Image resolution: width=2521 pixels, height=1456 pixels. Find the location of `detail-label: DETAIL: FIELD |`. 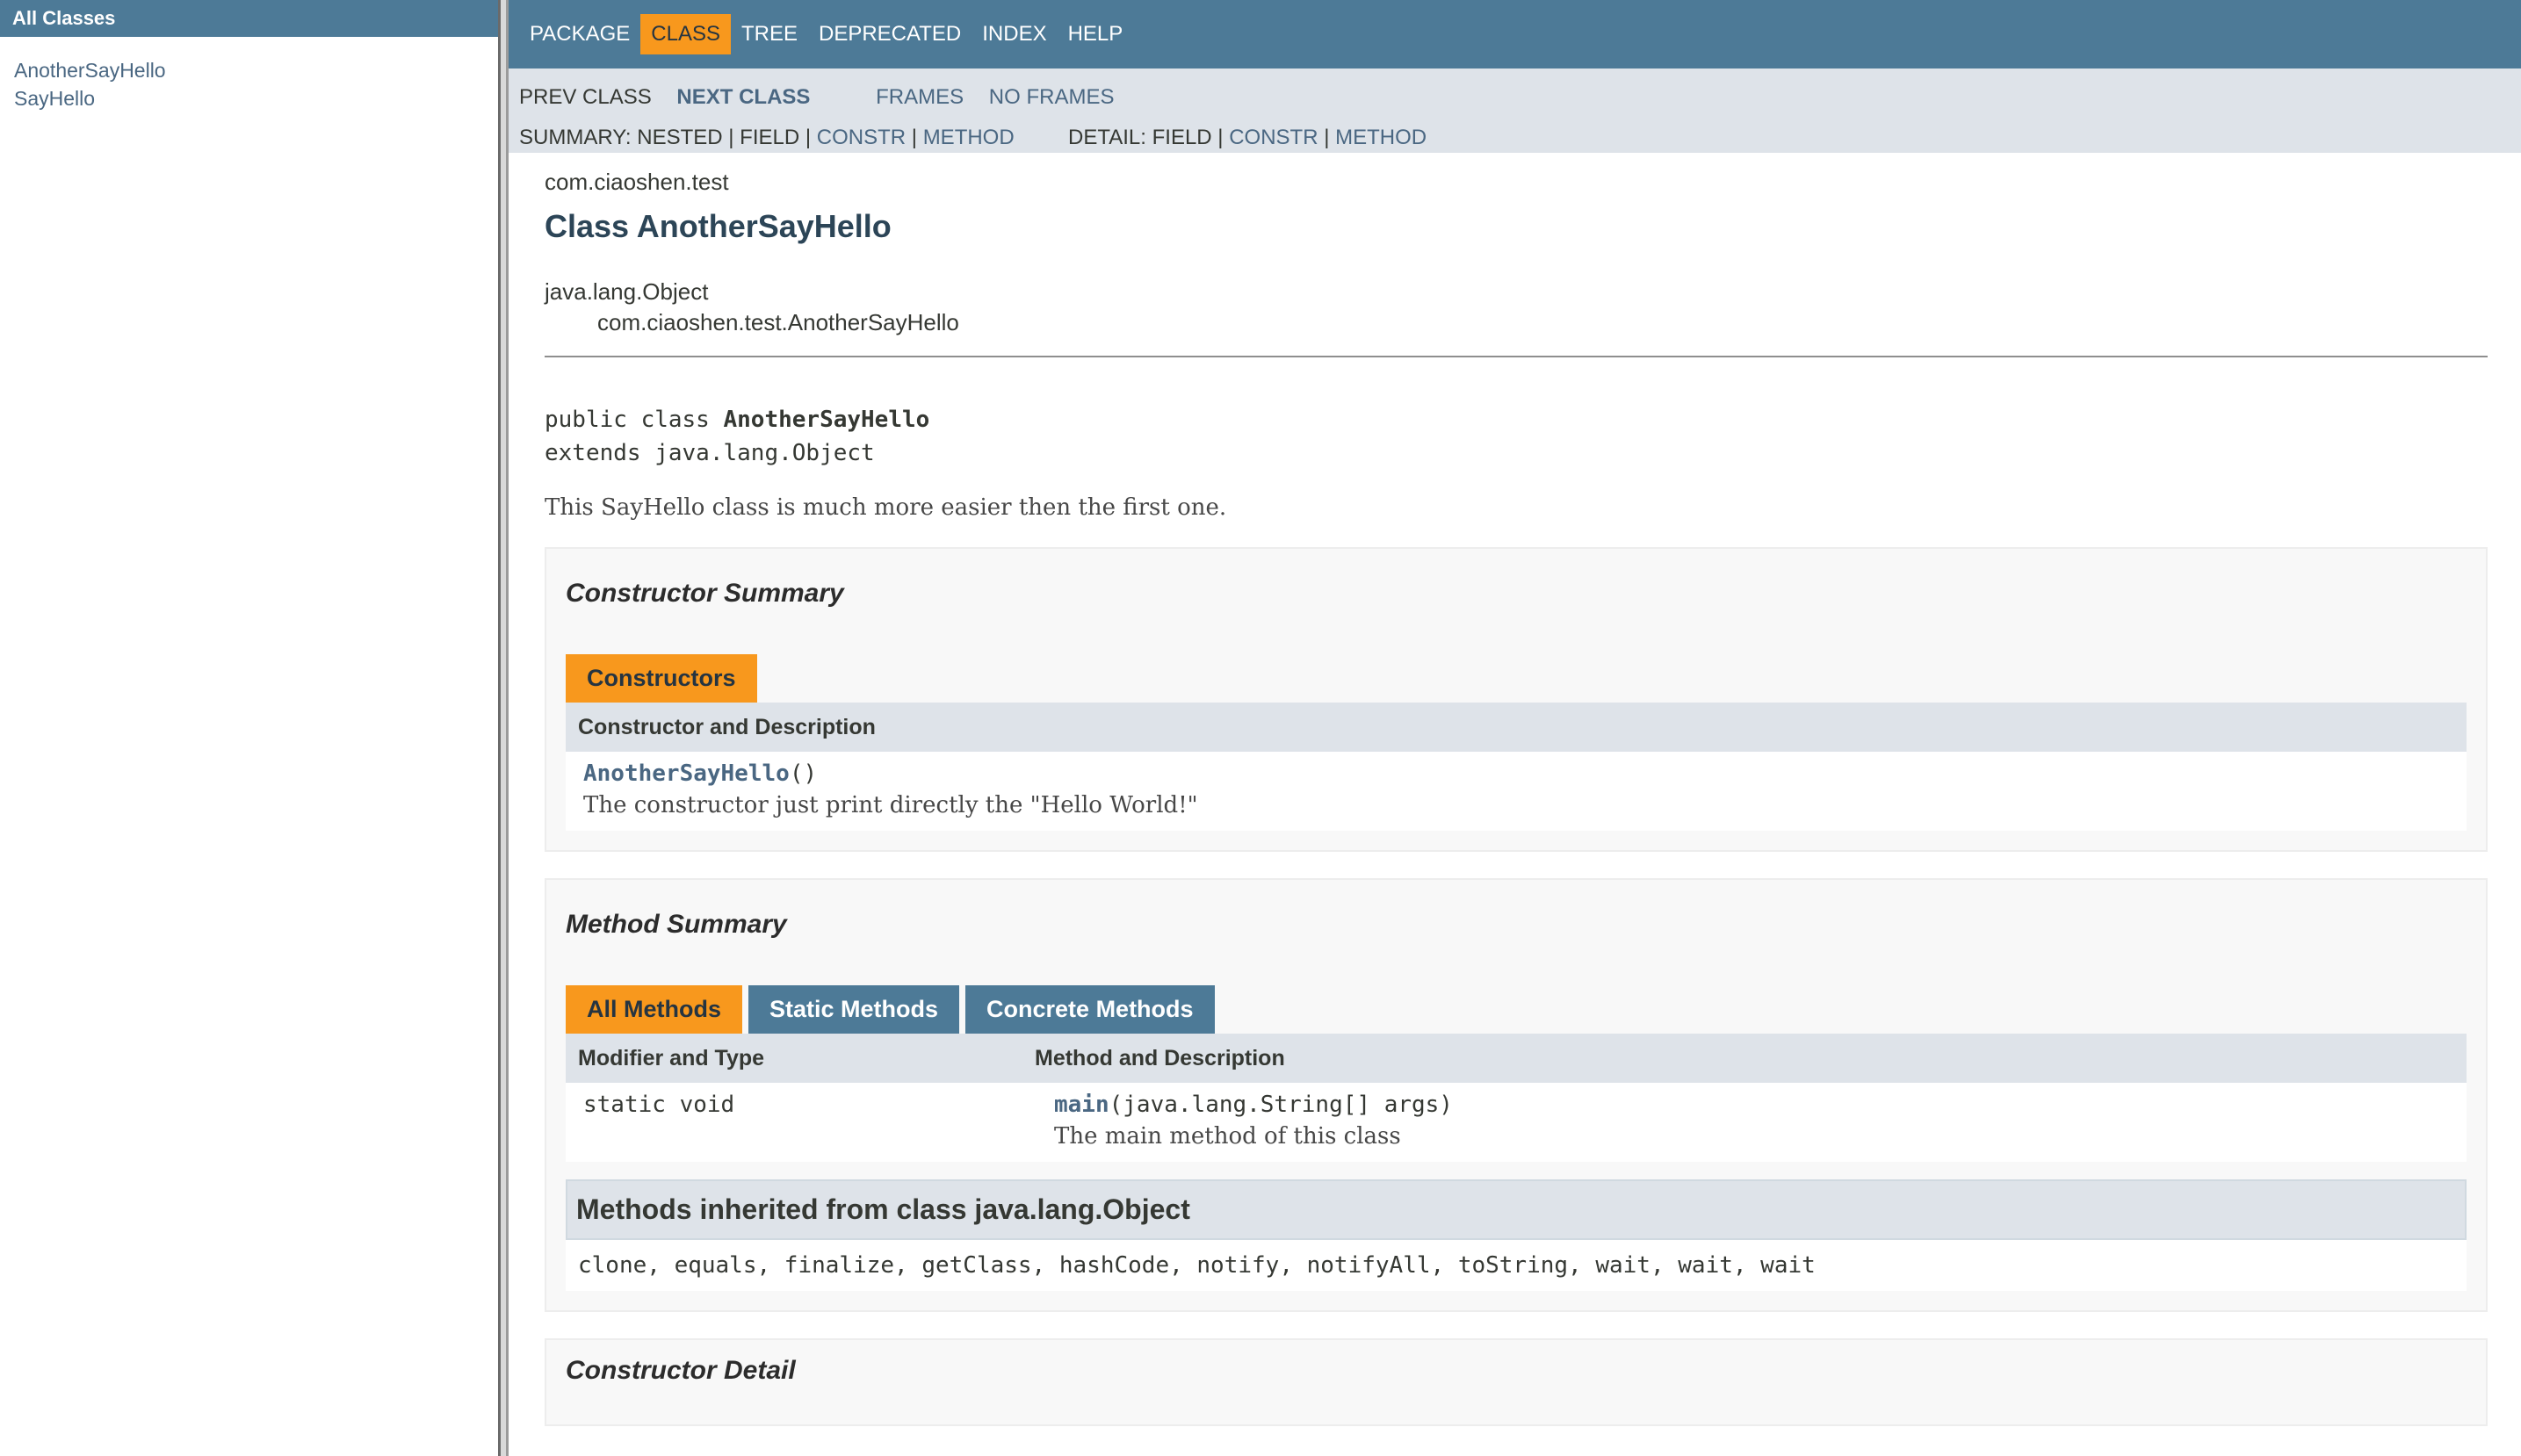

detail-label: DETAIL: FIELD | is located at coordinates (1146, 137).